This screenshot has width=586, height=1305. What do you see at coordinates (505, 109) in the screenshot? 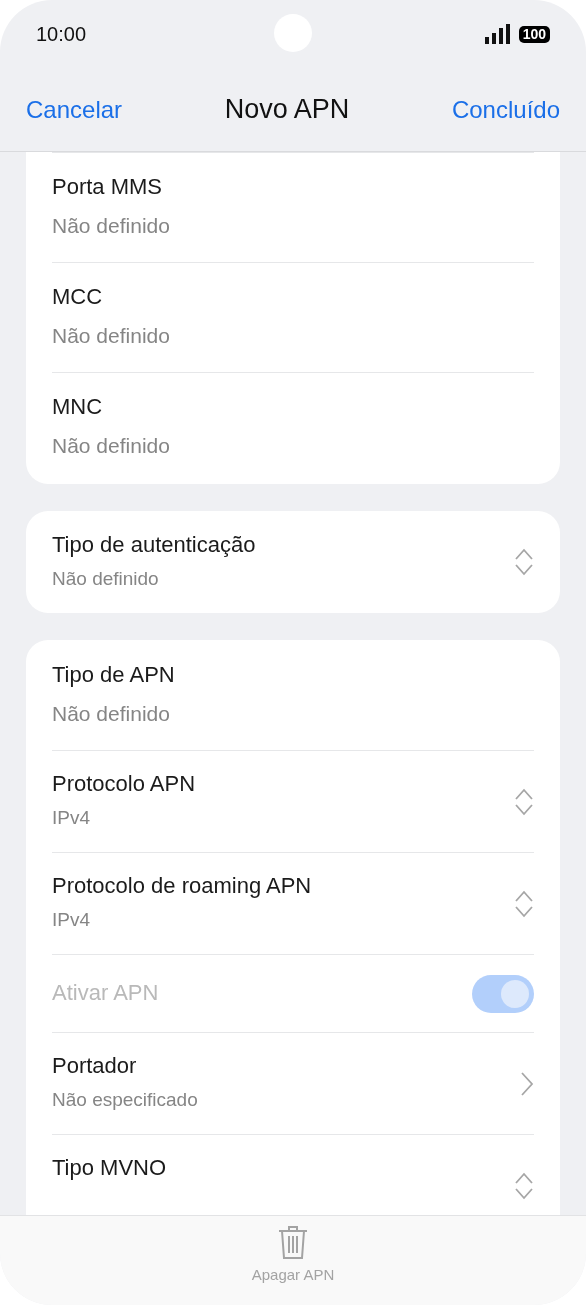
I see `done-button: Concluído` at bounding box center [505, 109].